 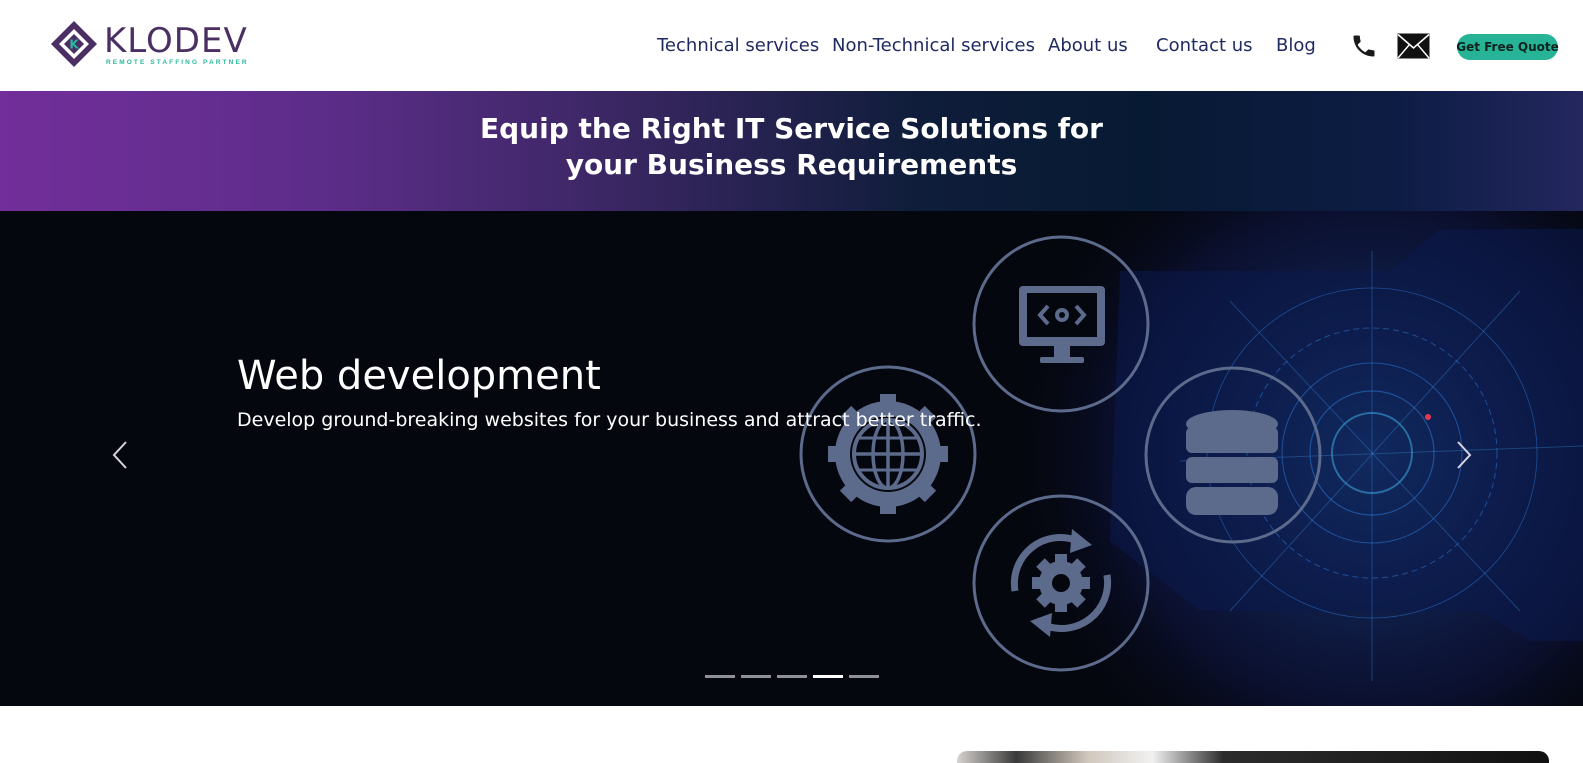 I want to click on klodev-logo: K KLODEV REMOTE STAFFING PARTNER, so click(x=150, y=45).